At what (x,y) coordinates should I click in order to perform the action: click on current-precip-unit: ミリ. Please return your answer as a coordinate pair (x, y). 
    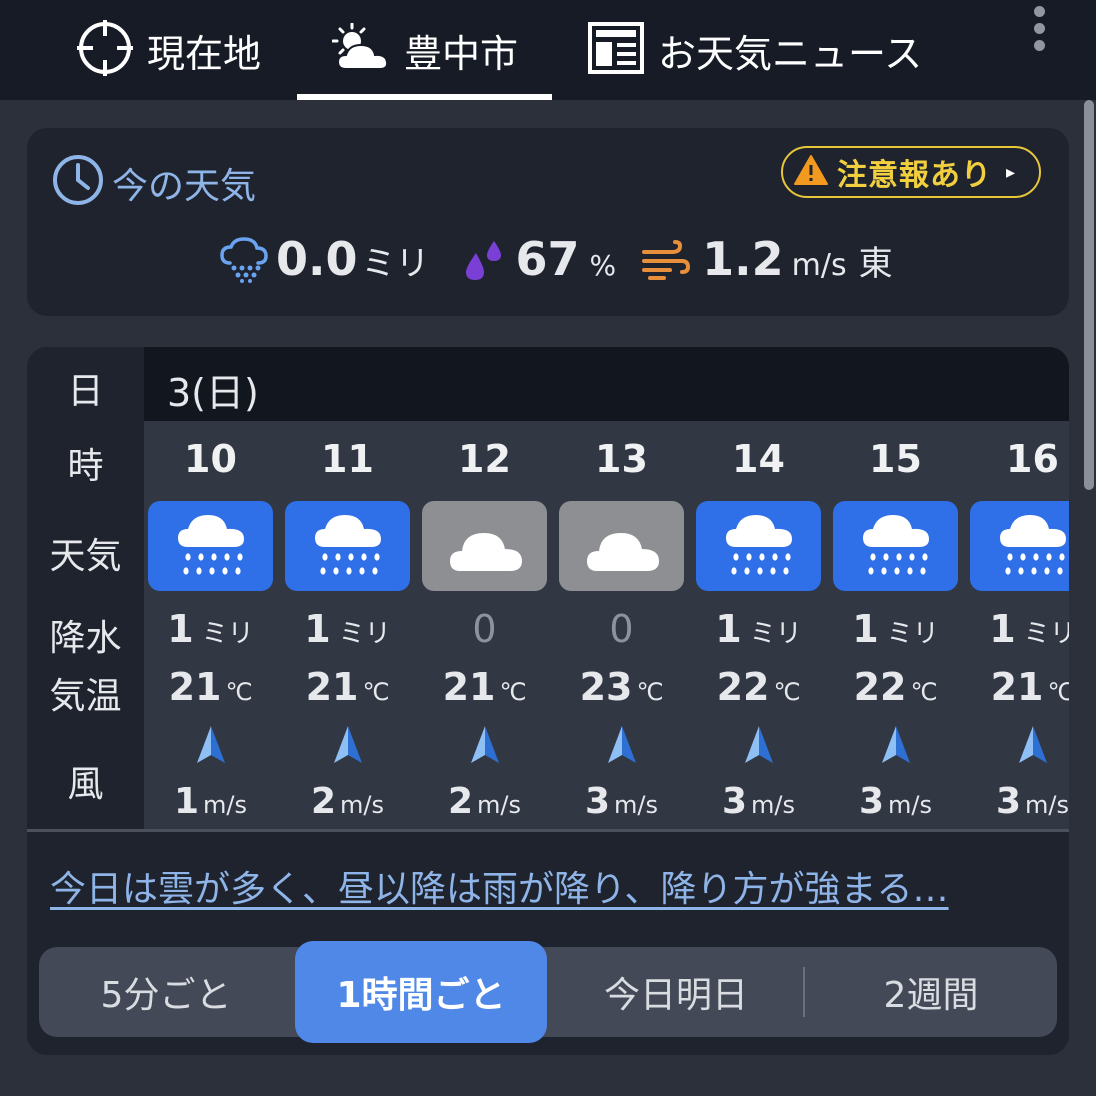
    Looking at the image, I should click on (395, 264).